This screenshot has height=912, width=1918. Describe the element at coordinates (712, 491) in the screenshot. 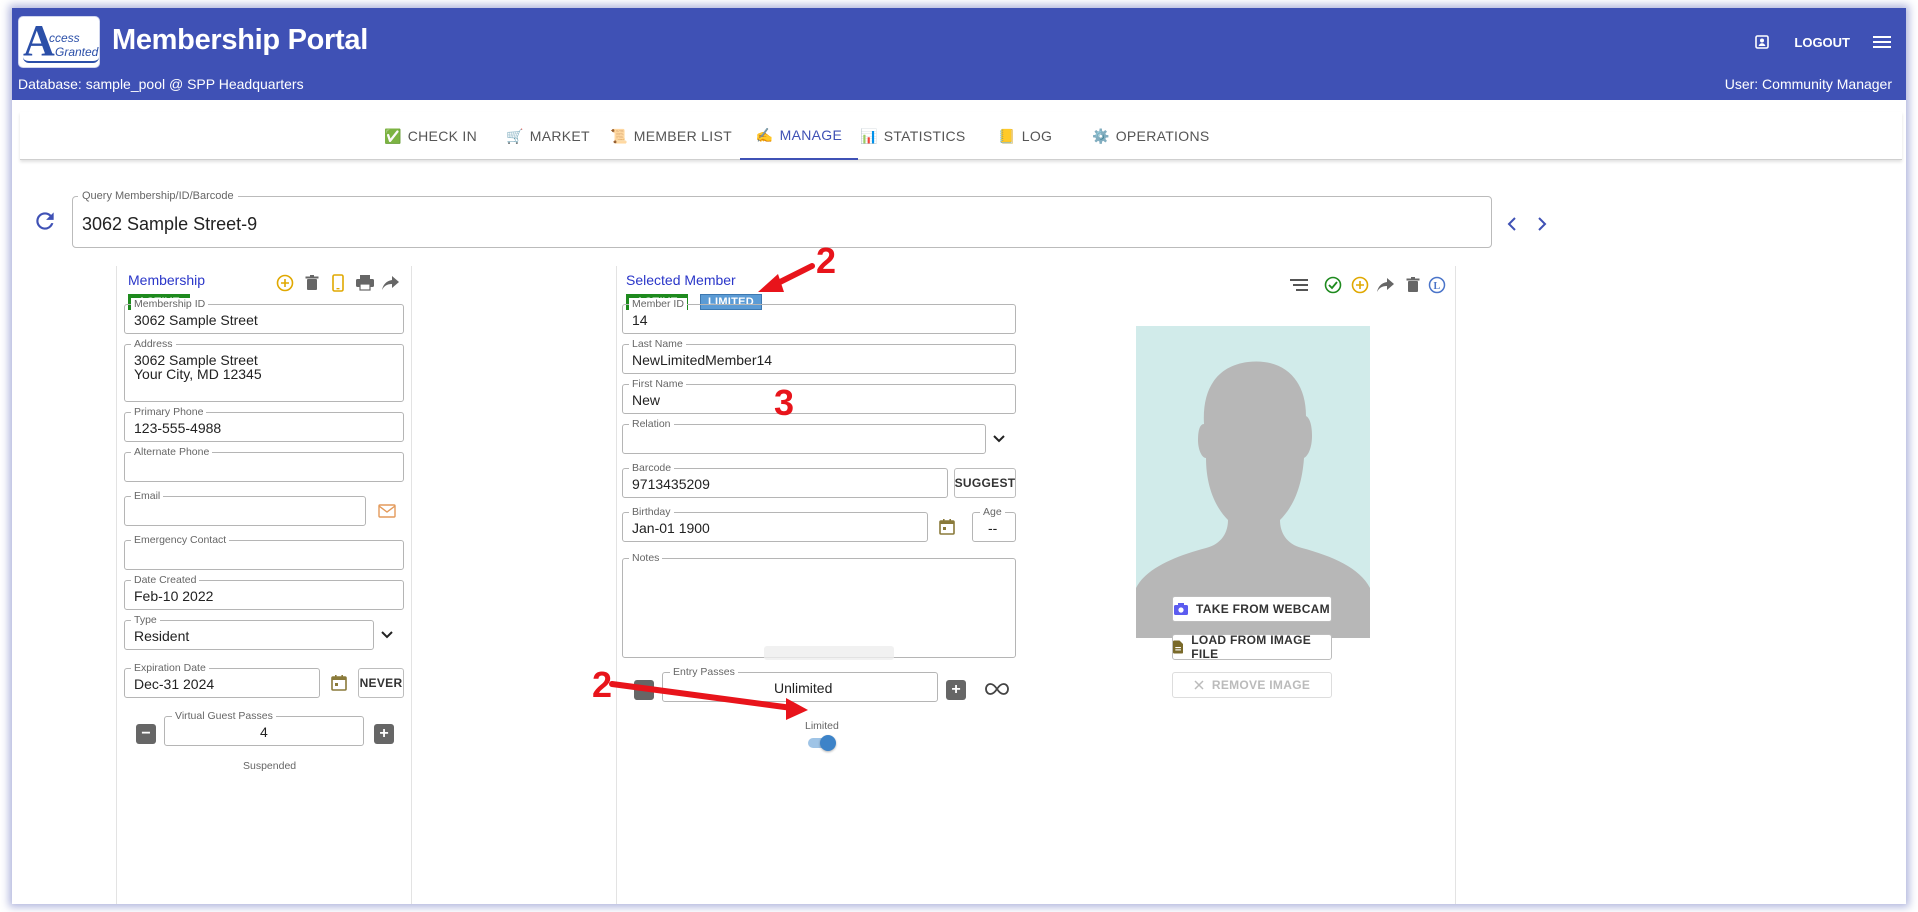

I see `annotation-overlay` at that location.